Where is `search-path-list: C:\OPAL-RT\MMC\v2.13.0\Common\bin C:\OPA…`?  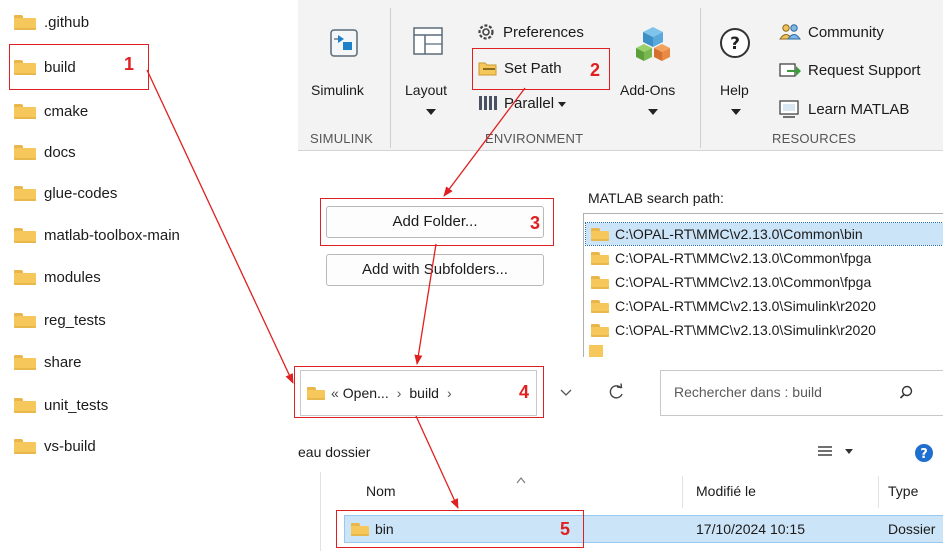
search-path-list: C:\OPAL-RT\MMC\v2.13.0\Common\bin C:\OPA… is located at coordinates (763, 285).